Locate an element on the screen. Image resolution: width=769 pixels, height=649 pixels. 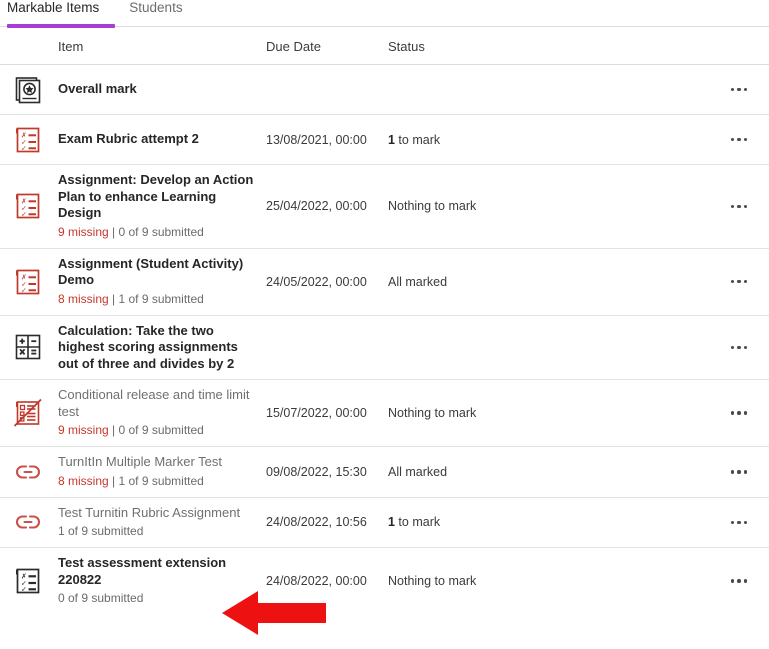
item-title: Test Turnitin Rubric Assignment is located at coordinates (159, 513).